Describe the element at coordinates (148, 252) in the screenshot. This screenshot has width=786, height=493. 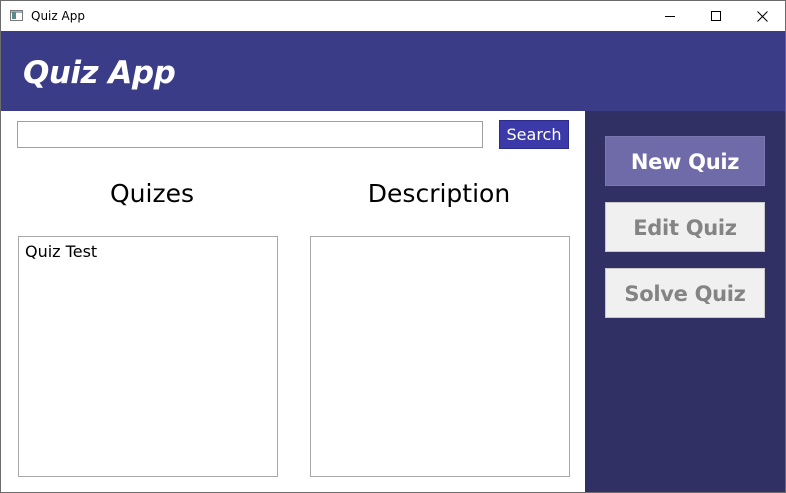
I see `list-item: Quiz Test` at that location.